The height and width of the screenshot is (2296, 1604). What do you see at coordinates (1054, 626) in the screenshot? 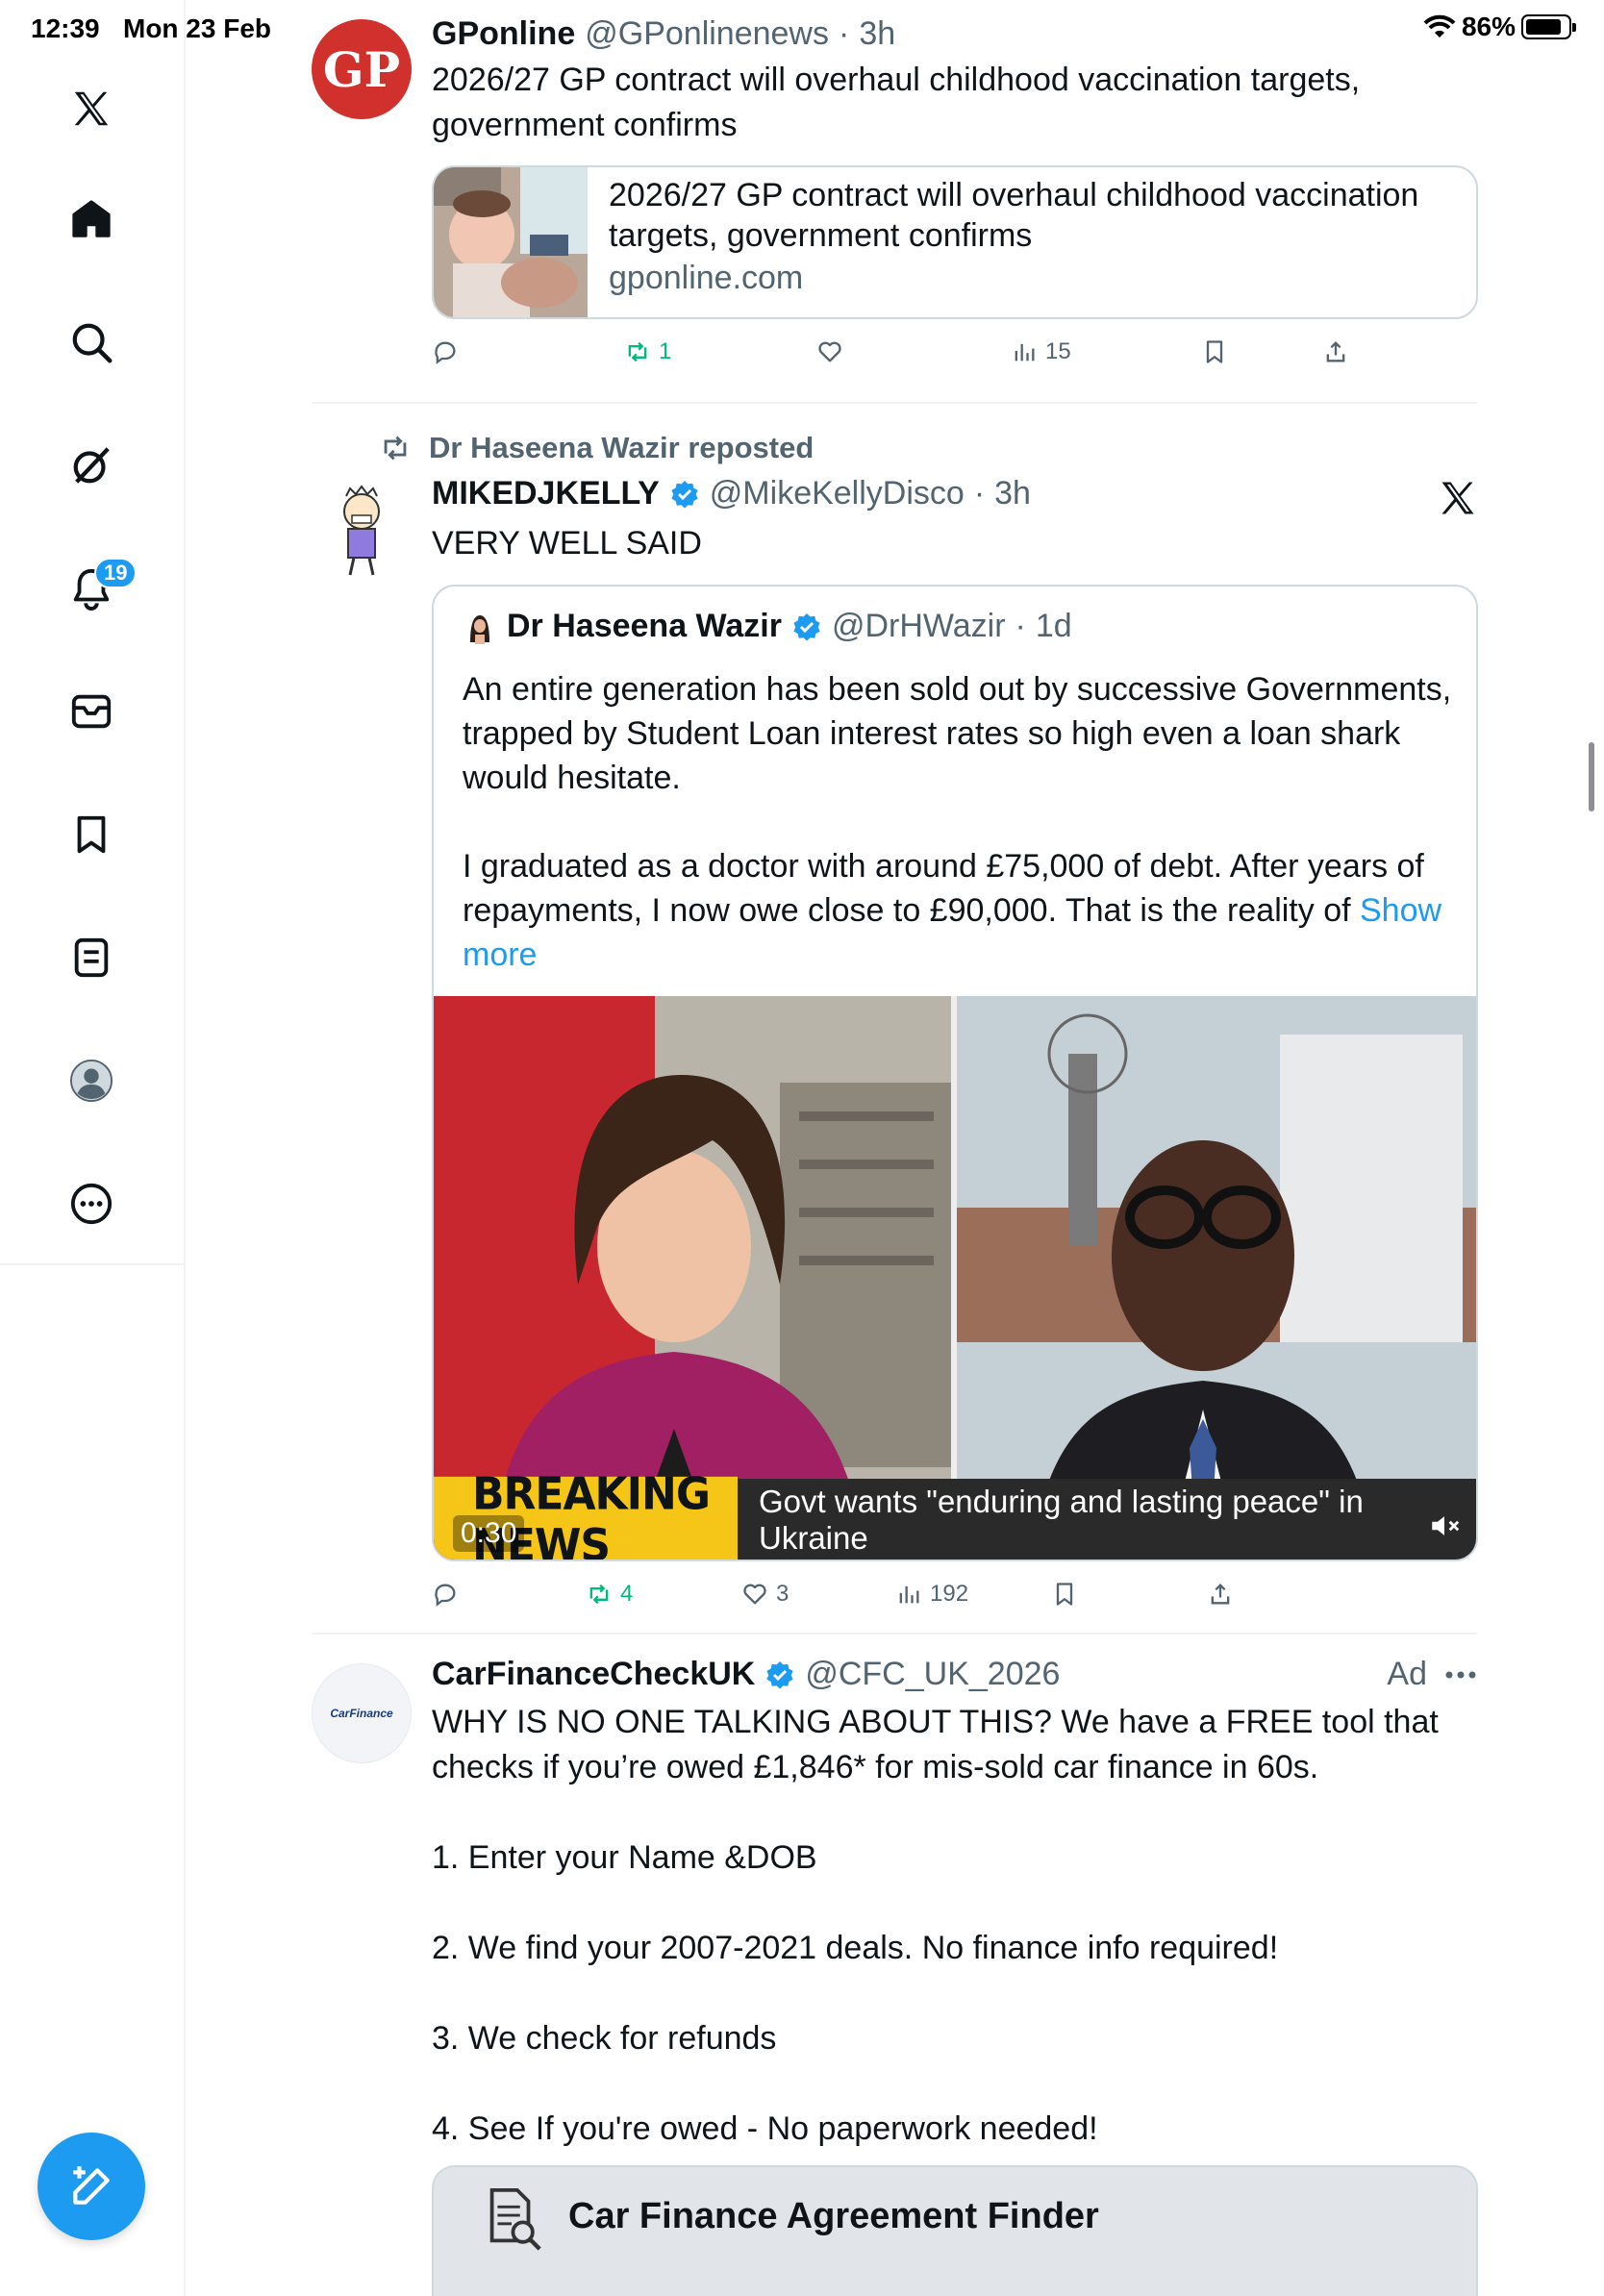
I see `quote-time: 1d` at bounding box center [1054, 626].